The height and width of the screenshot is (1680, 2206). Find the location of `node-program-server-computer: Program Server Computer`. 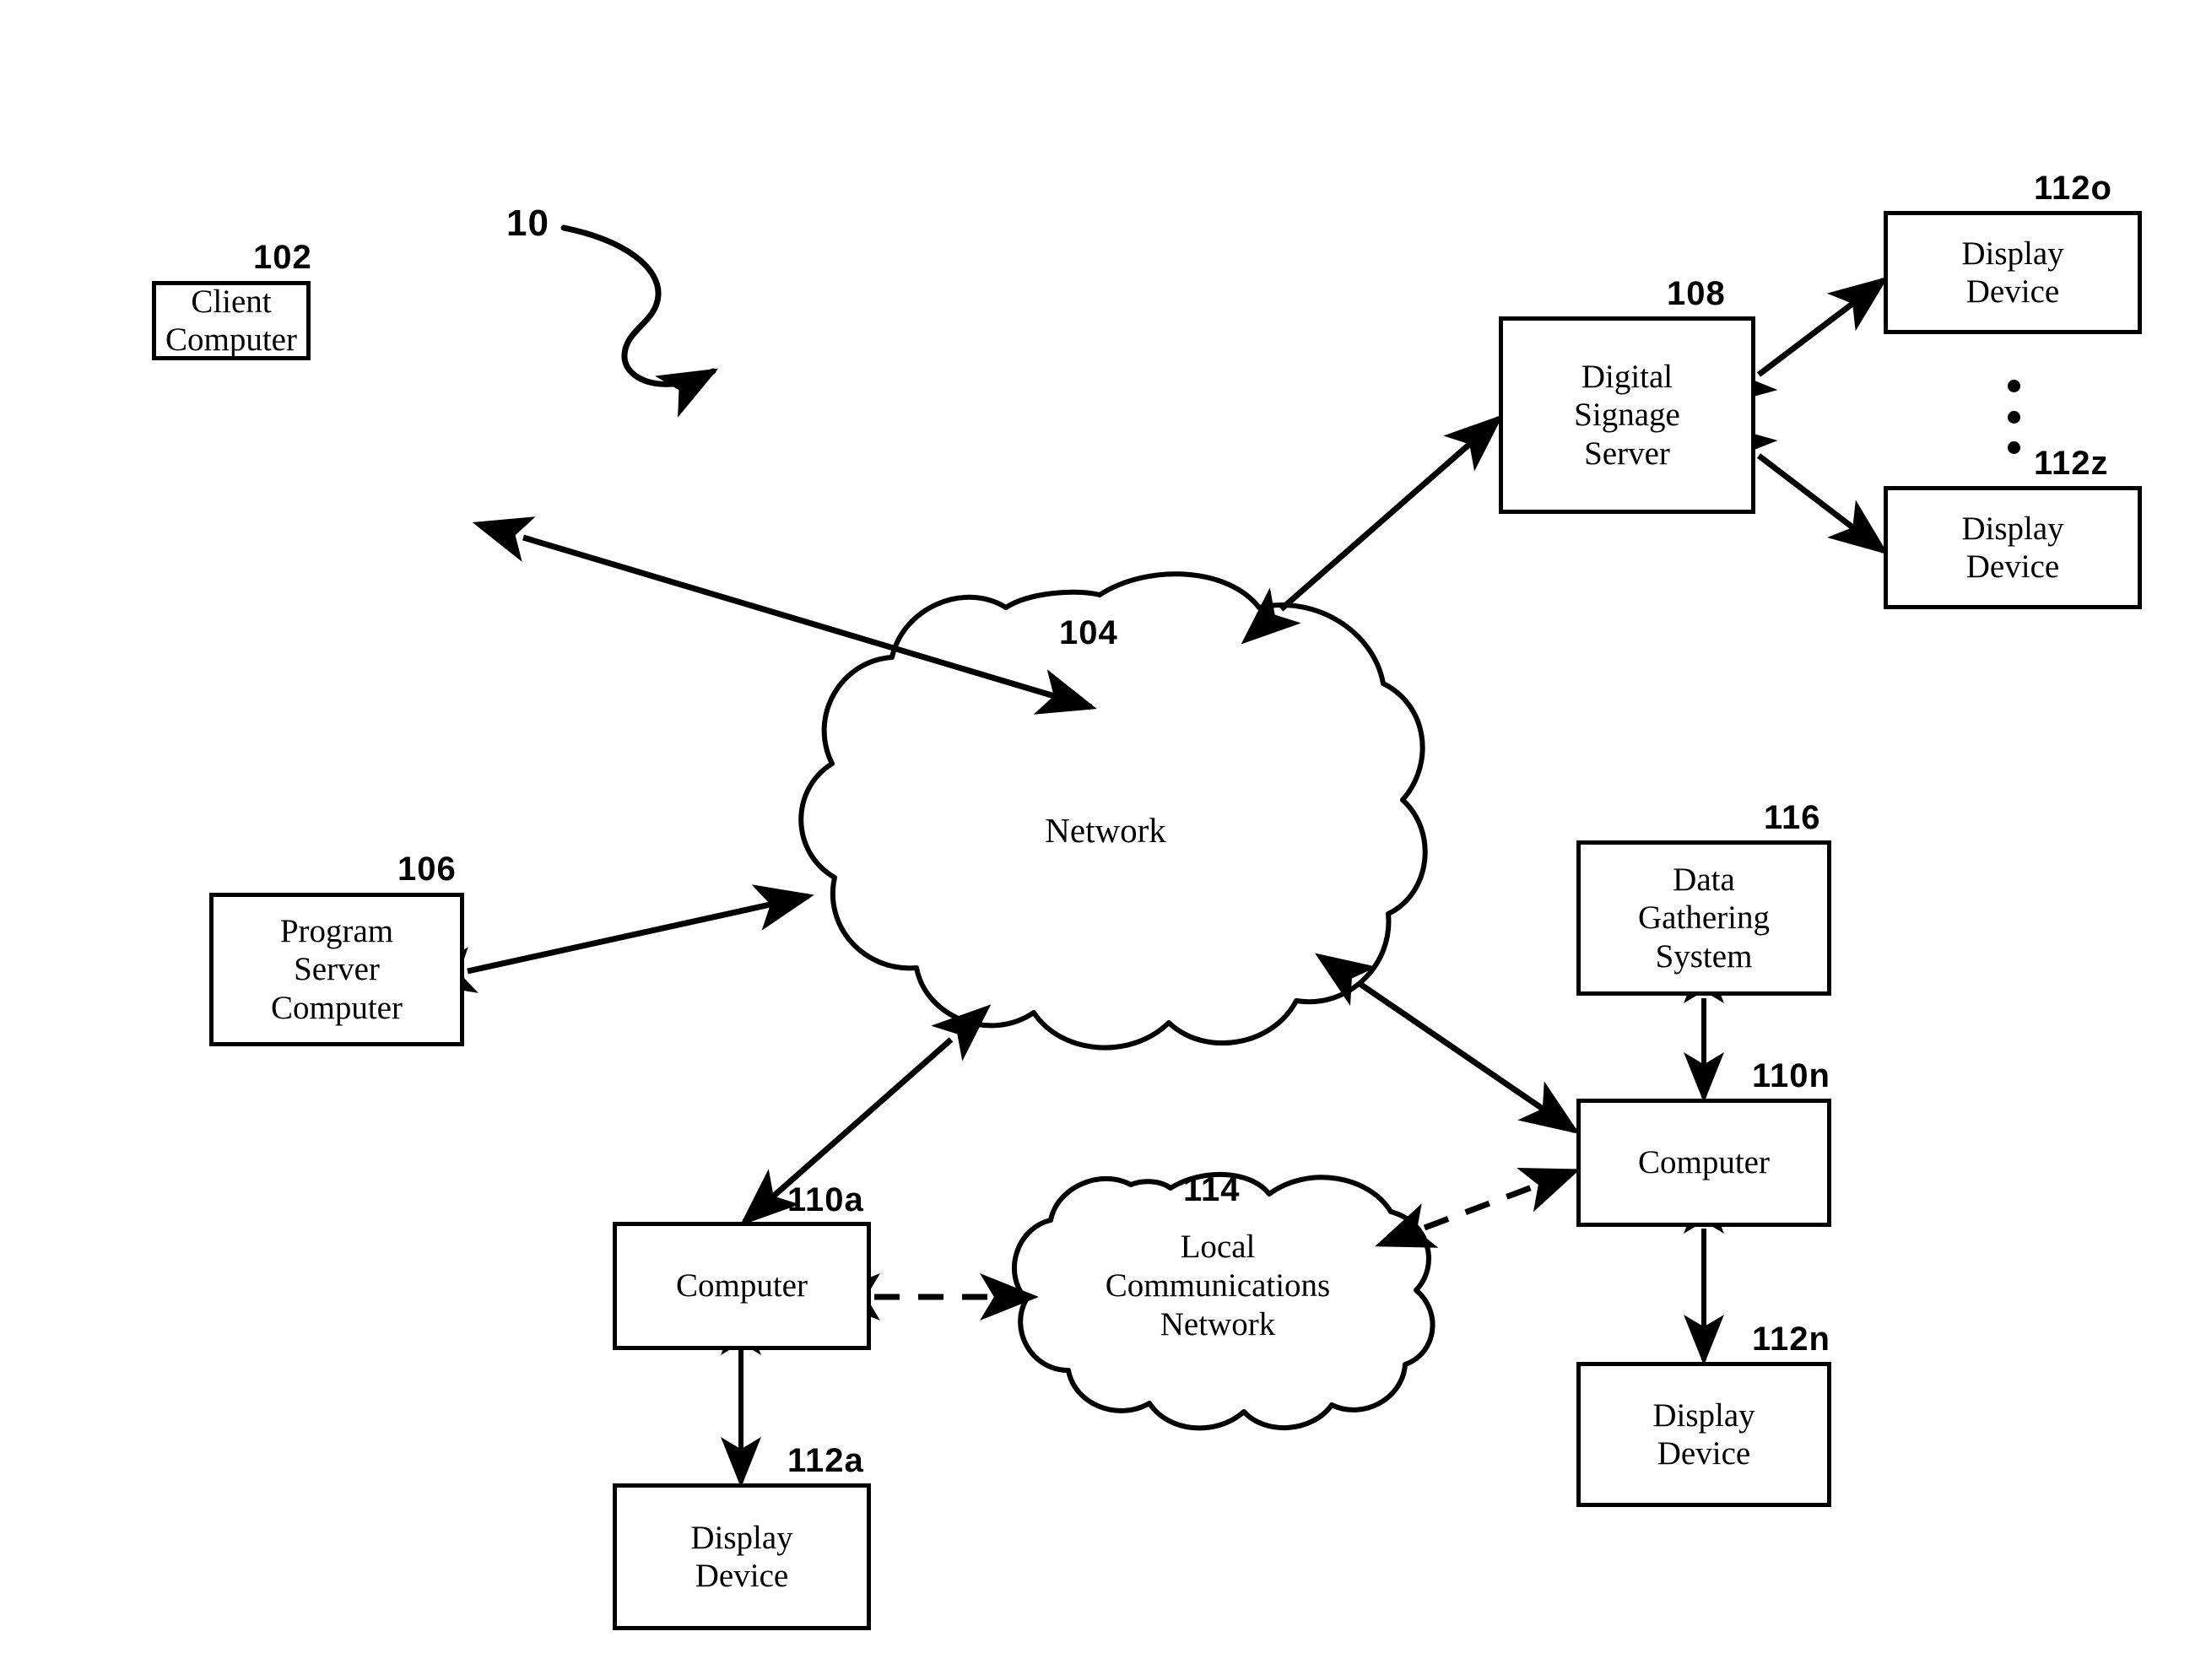

node-program-server-computer: Program Server Computer is located at coordinates (336, 969).